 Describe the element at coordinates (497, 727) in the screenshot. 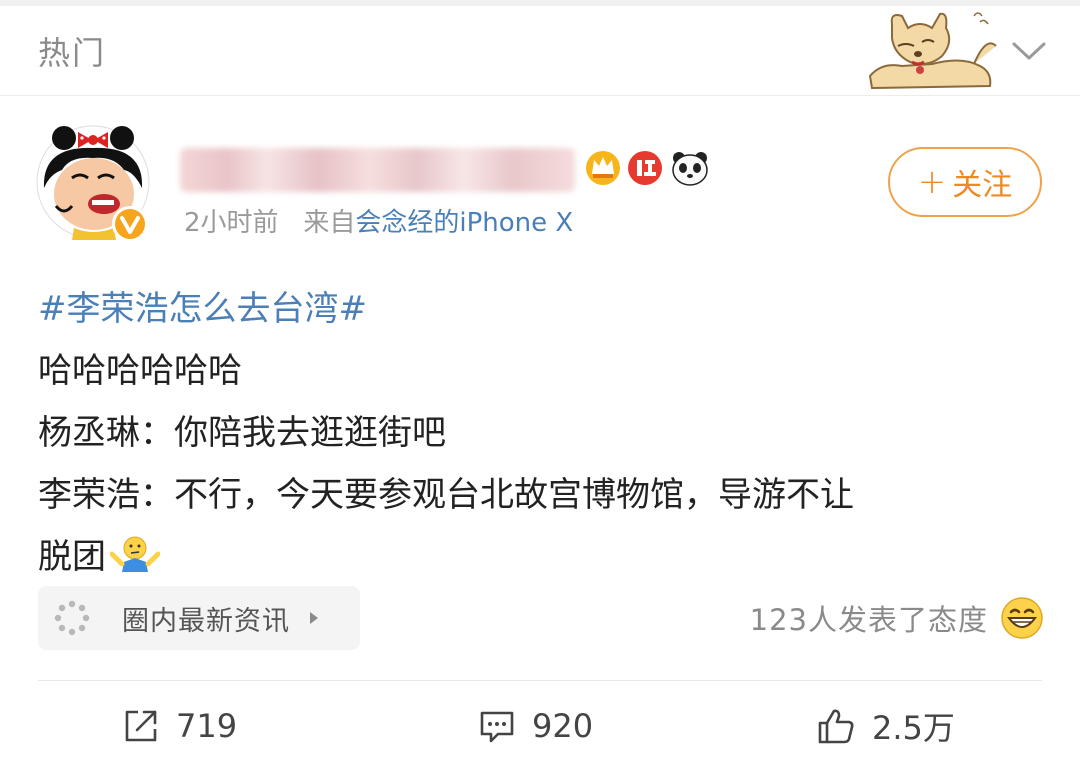

I see `comment-icon` at that location.